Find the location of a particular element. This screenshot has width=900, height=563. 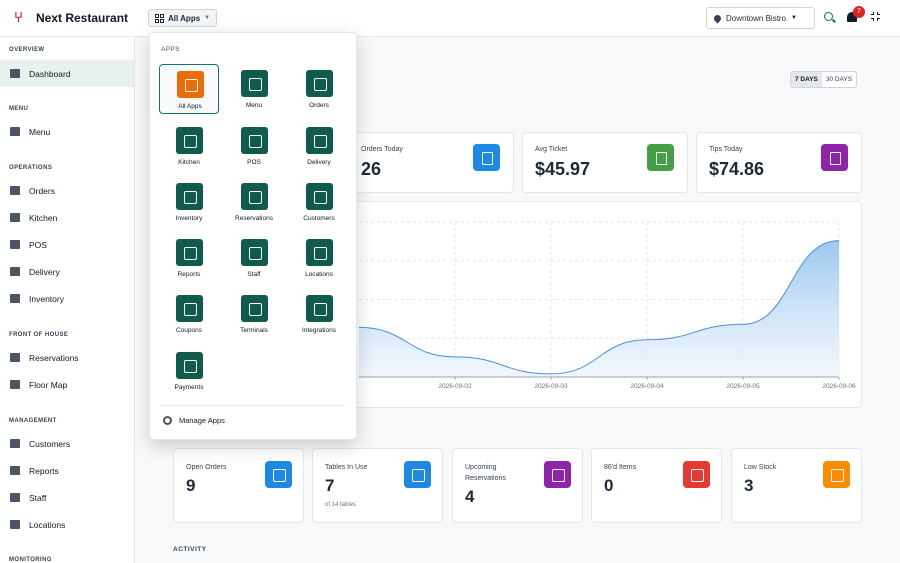

app-label: Inventory is located at coordinates (189, 218).